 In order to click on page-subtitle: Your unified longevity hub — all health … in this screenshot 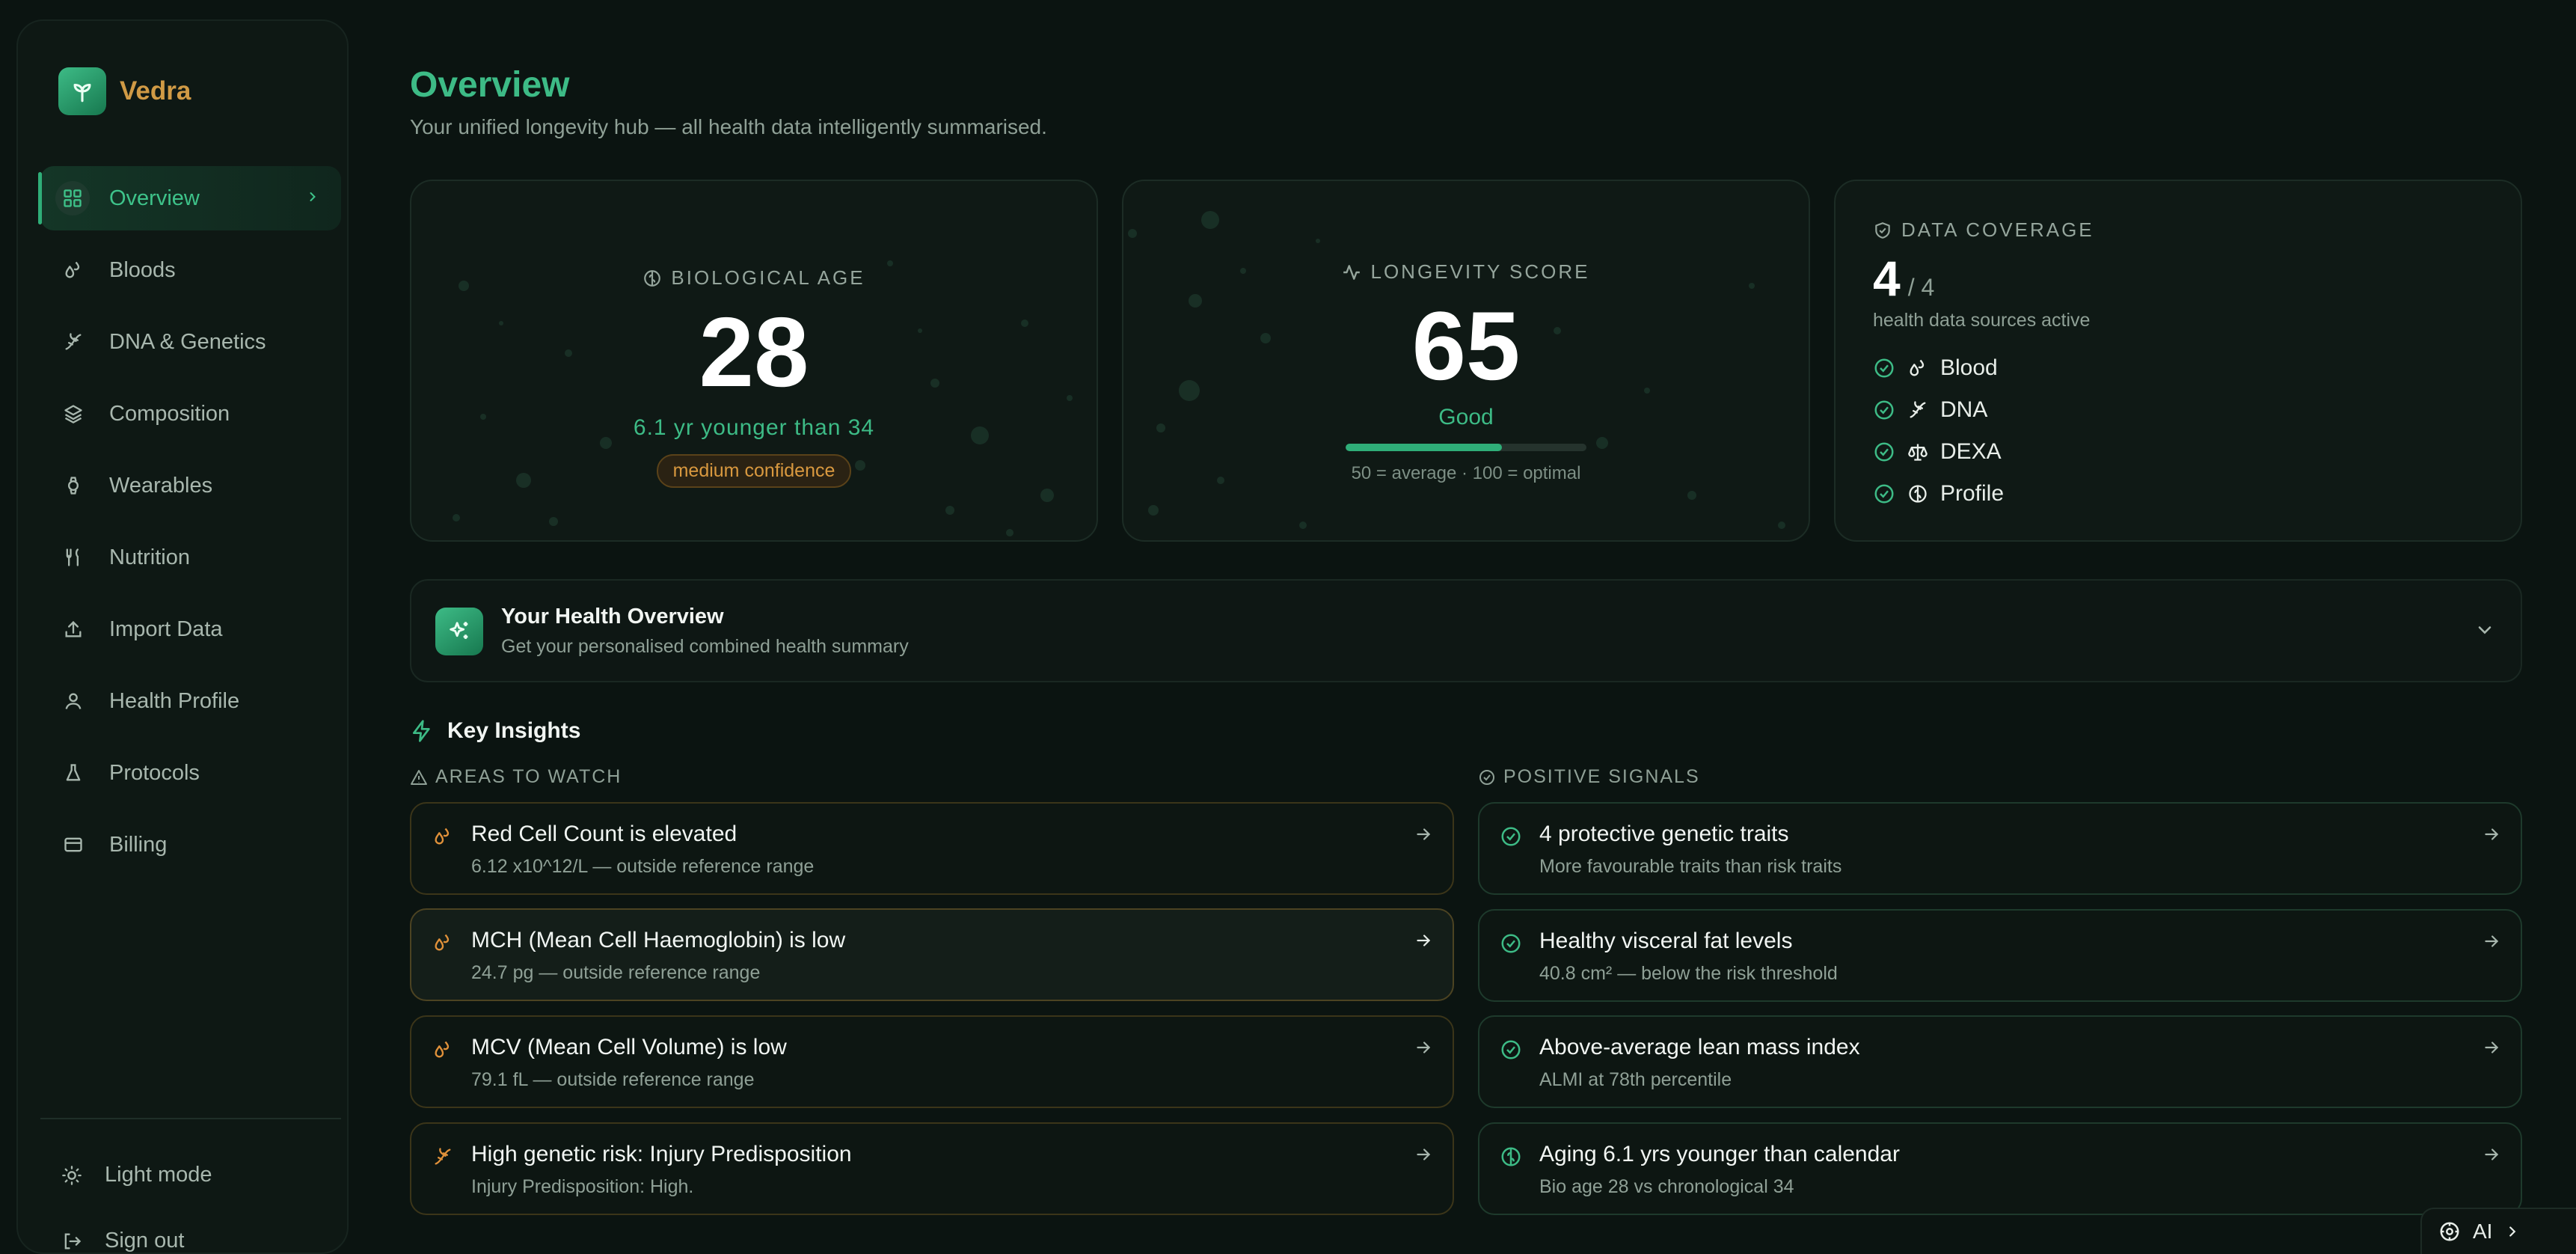, I will do `click(728, 127)`.